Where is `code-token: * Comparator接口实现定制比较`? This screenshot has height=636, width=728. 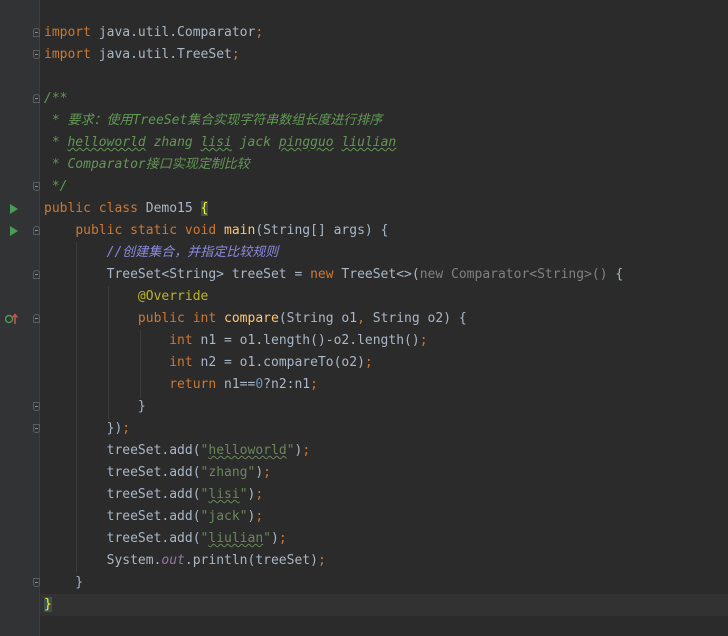
code-token: * Comparator接口实现定制比较 is located at coordinates (147, 164).